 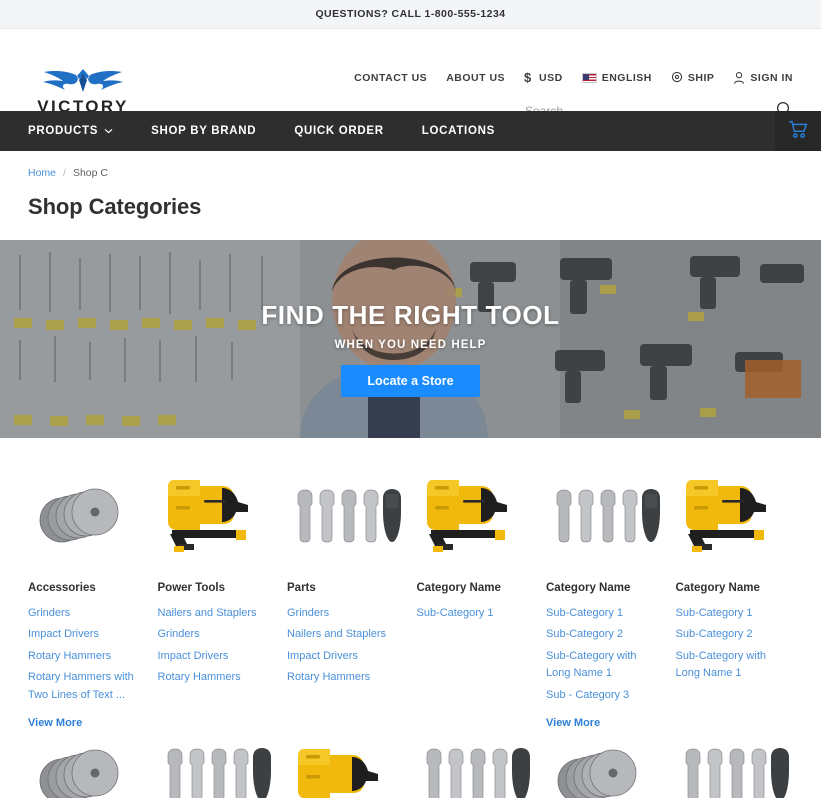 I want to click on utility-link-about-us: ABOUT US, so click(x=475, y=78).